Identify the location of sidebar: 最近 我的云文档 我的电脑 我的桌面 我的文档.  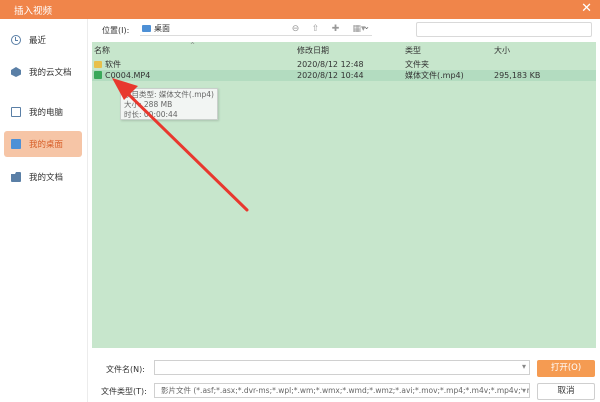
(44, 210).